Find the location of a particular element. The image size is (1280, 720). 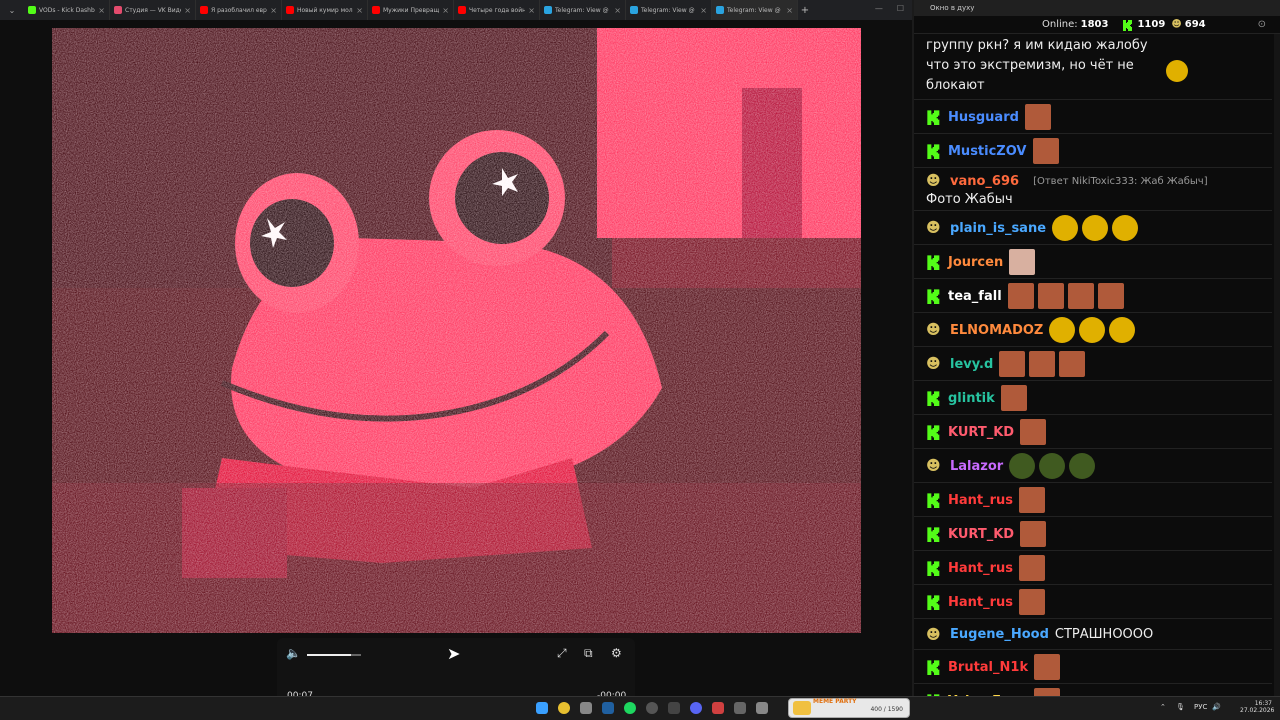

chat-settings-icon: ⊙ is located at coordinates (1262, 24).